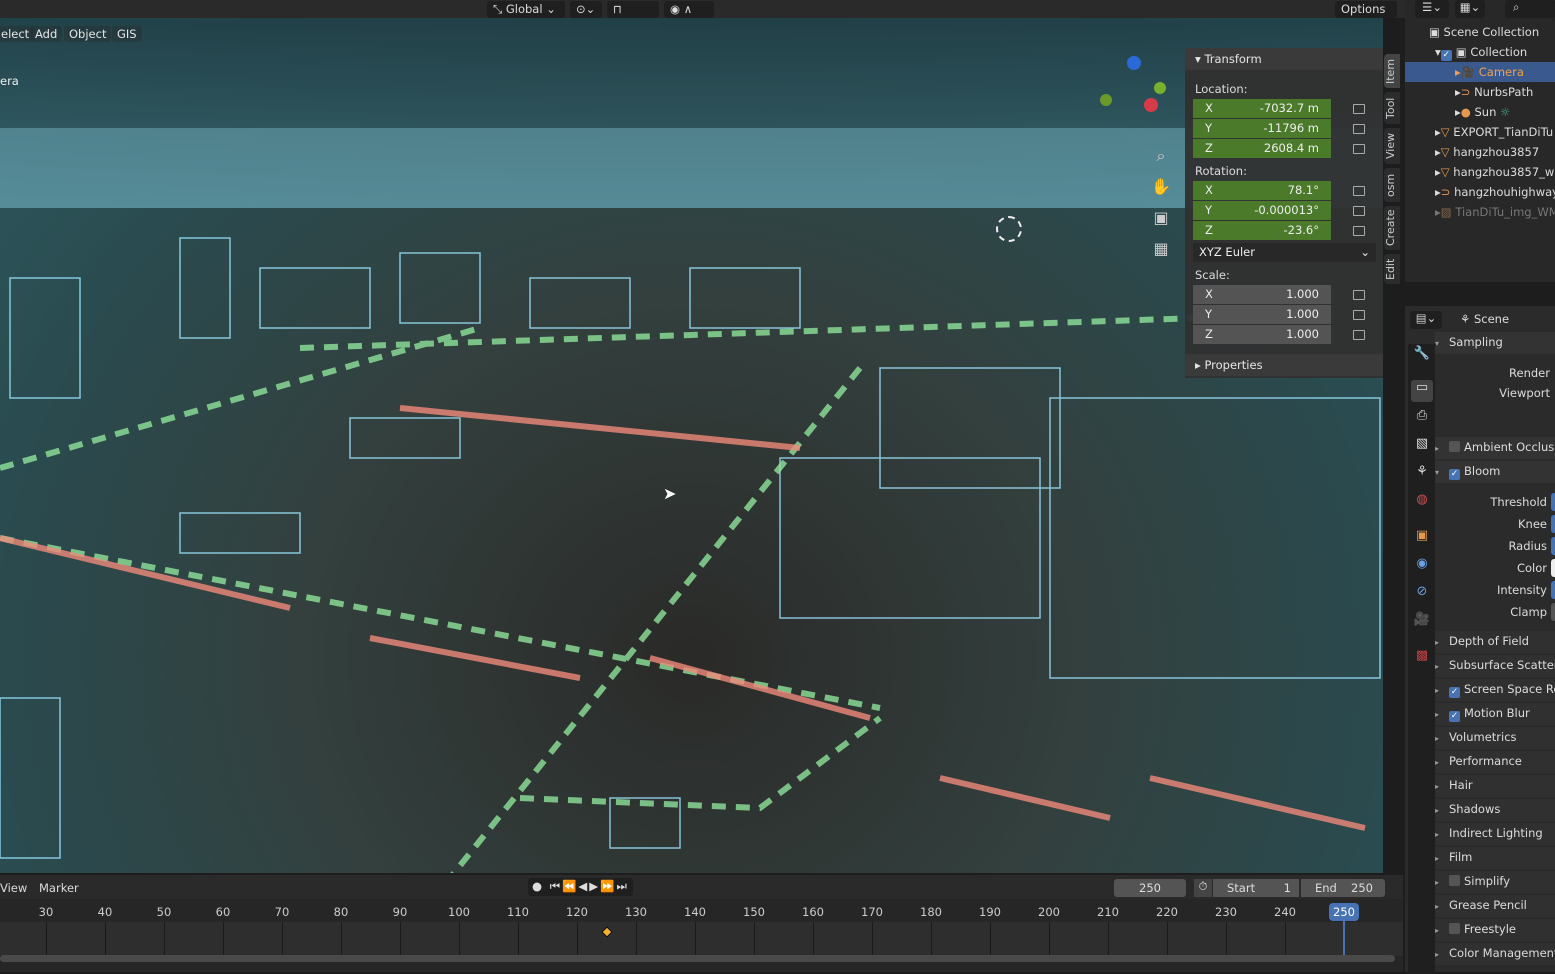 The image size is (1555, 974). What do you see at coordinates (1495, 690) in the screenshot?
I see `render-panel: ▸✓Screen Space Reflections` at bounding box center [1495, 690].